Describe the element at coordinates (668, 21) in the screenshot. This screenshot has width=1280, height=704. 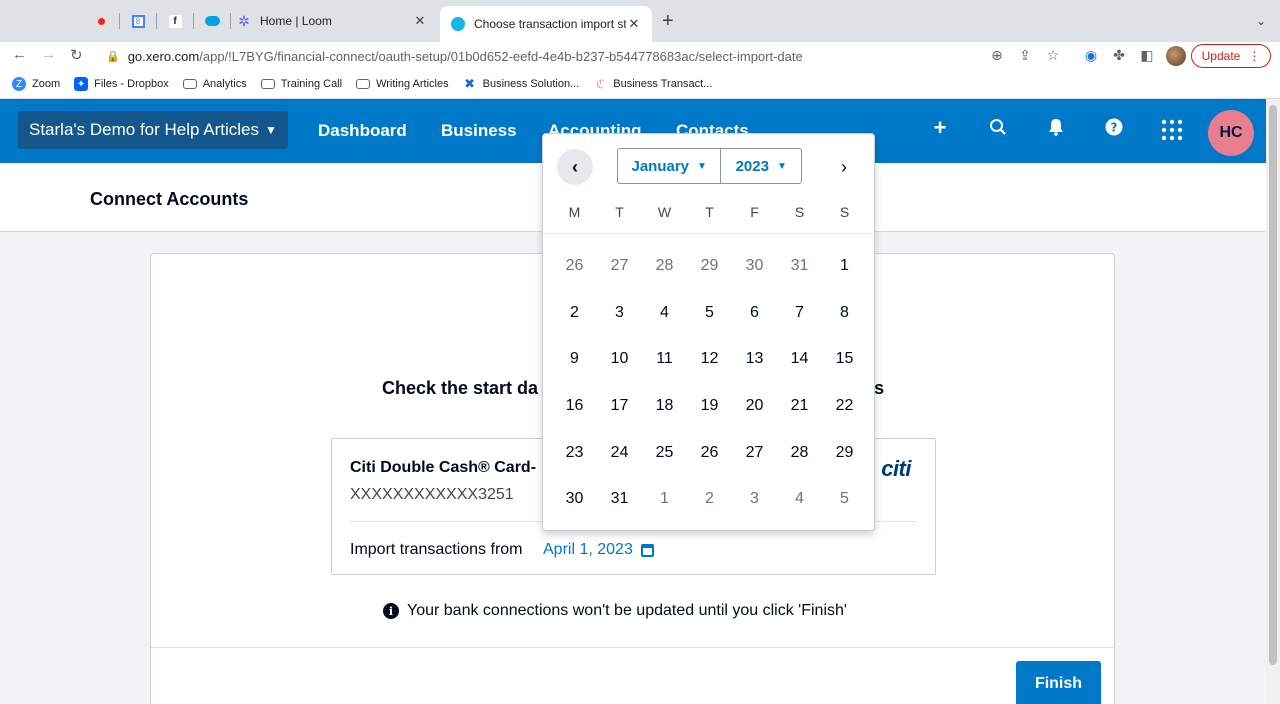
I see `new-tab-plus-icon: +` at that location.